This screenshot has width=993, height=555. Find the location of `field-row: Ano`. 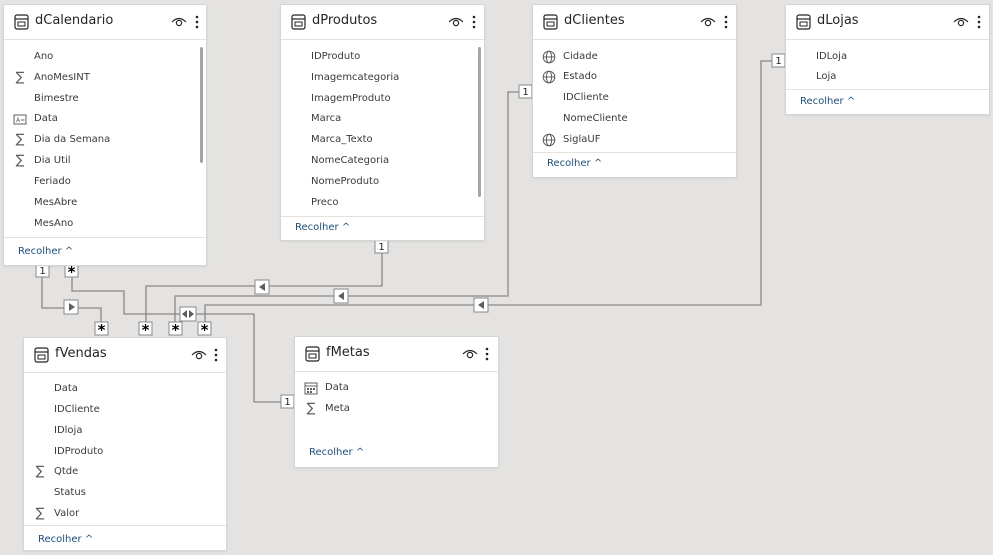

field-row: Ano is located at coordinates (105, 57).